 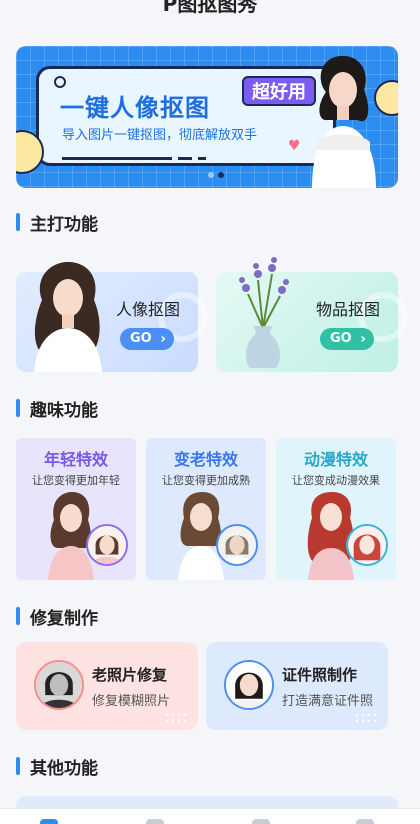 I want to click on banner-model-image, so click(x=344, y=121).